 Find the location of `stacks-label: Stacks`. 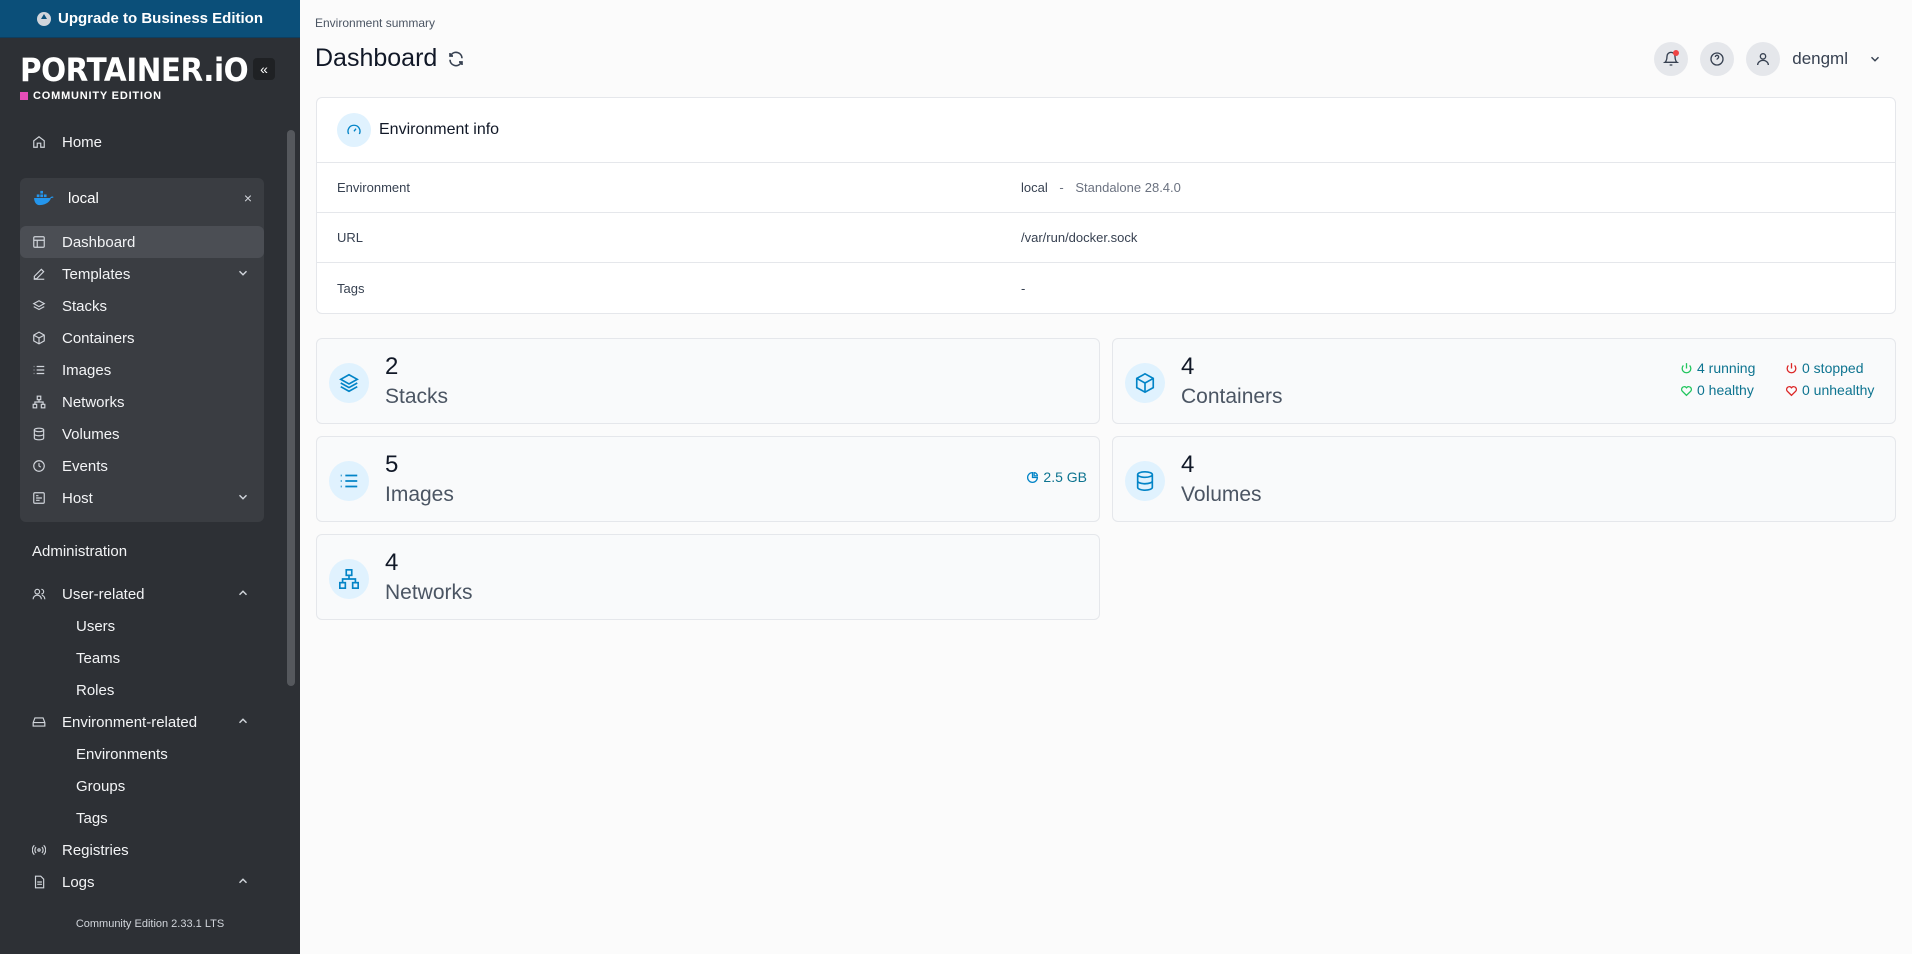

stacks-label: Stacks is located at coordinates (417, 396).